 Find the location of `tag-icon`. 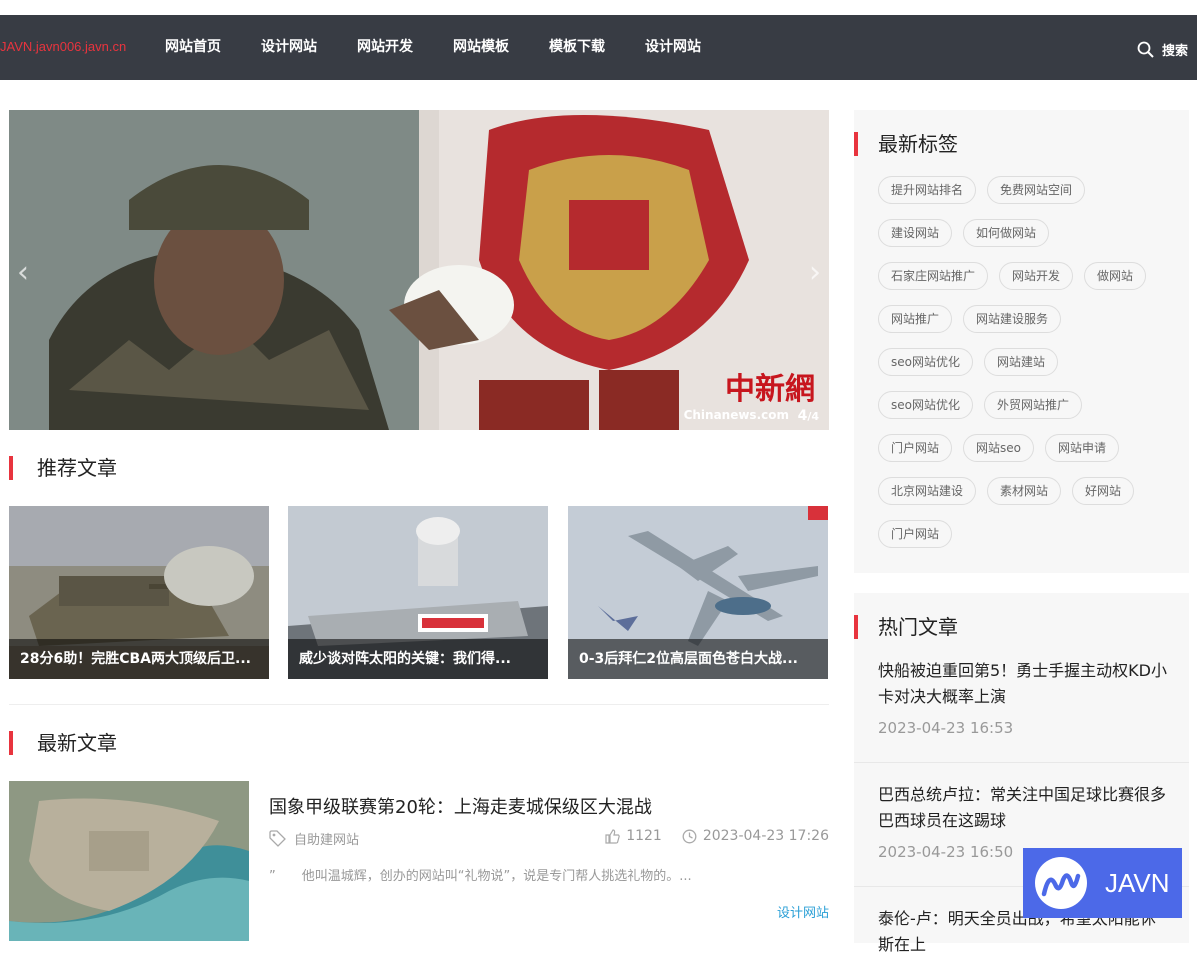

tag-icon is located at coordinates (277, 838).